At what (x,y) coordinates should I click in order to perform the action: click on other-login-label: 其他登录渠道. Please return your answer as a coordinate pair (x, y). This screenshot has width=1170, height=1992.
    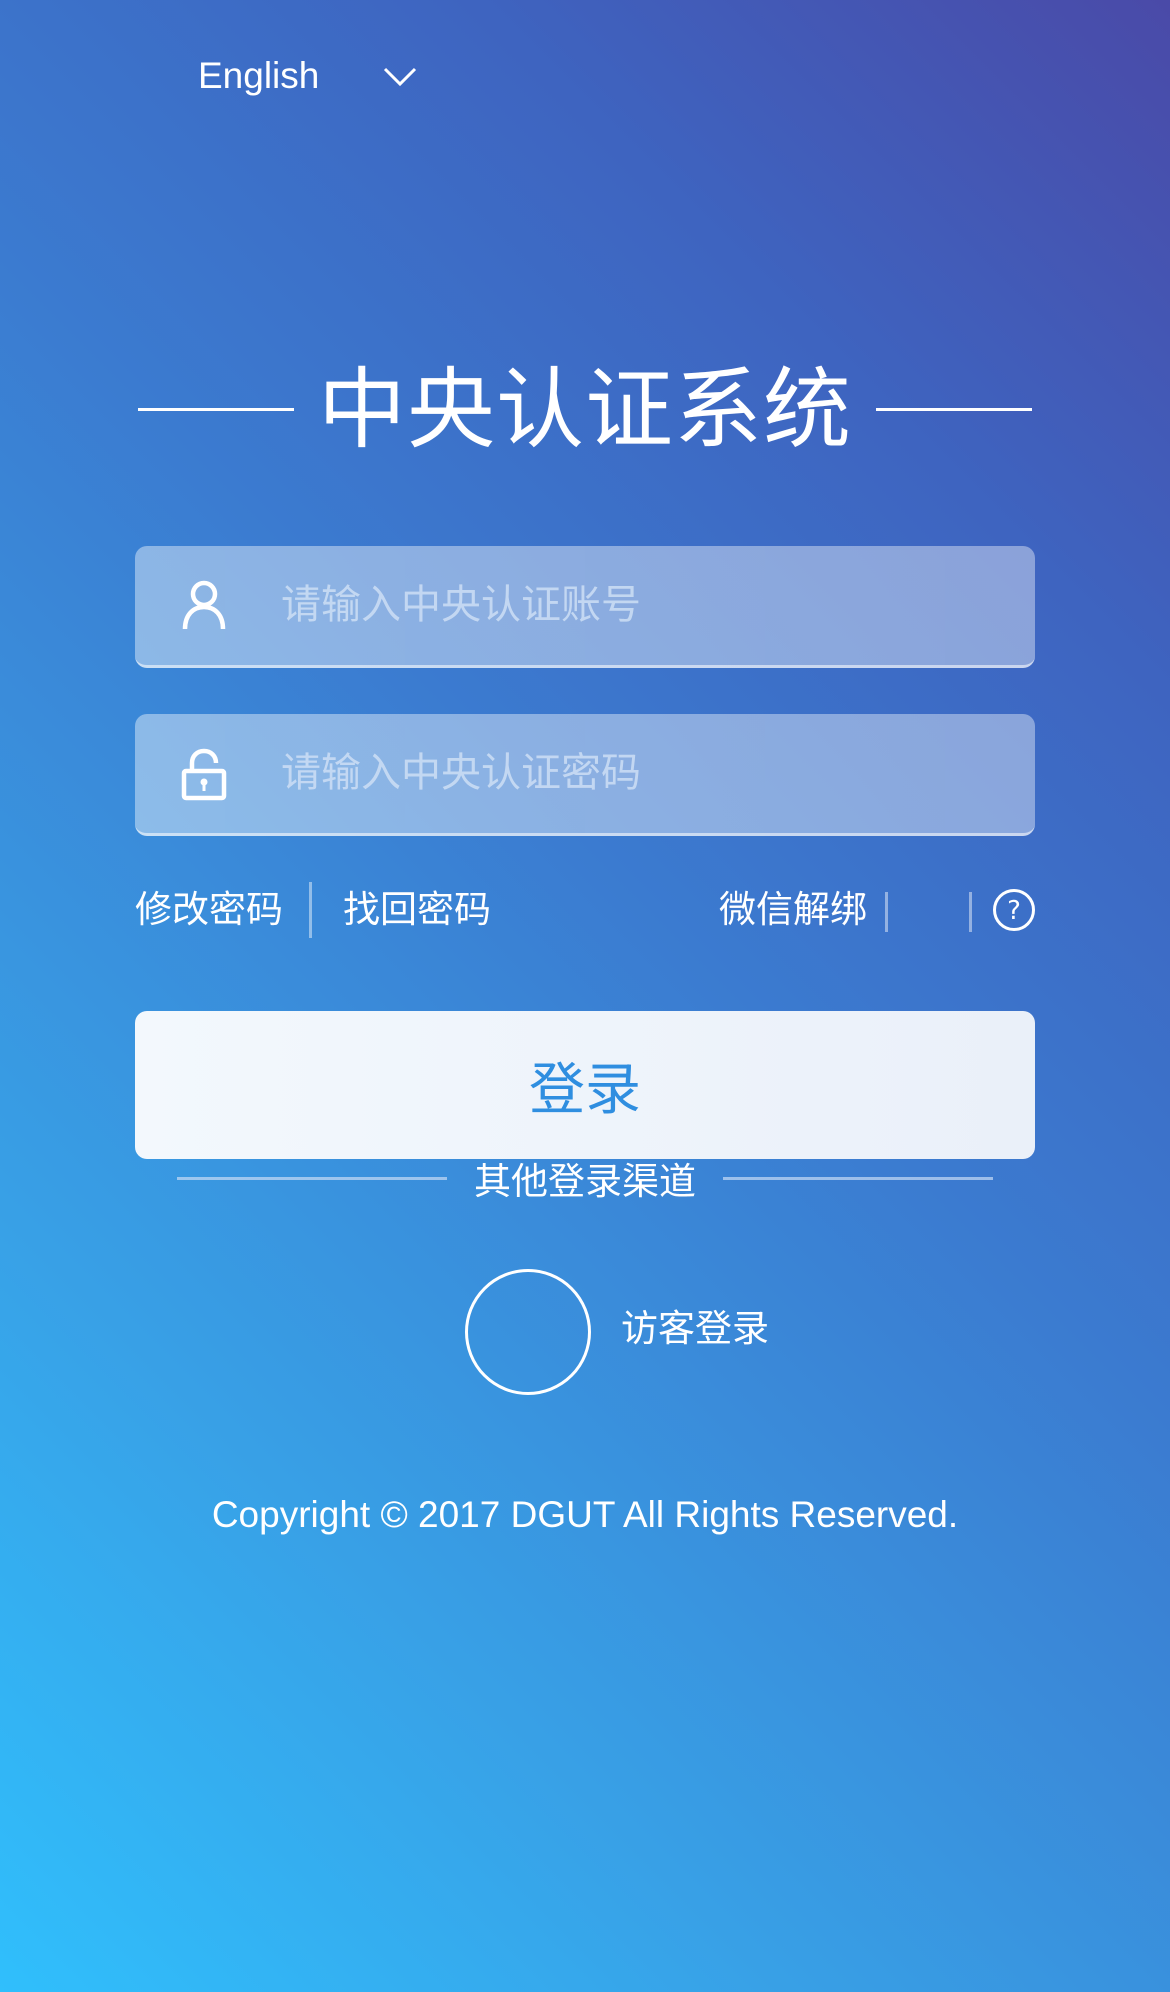
    Looking at the image, I should click on (585, 1181).